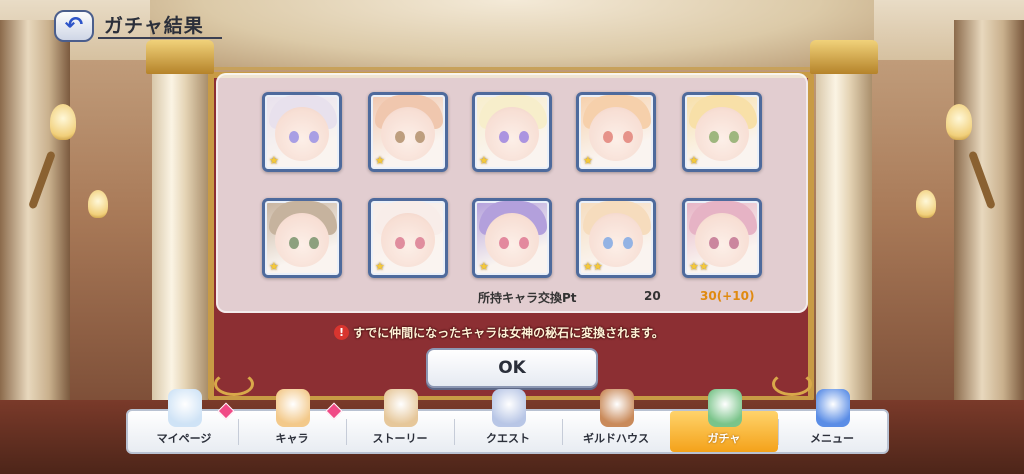 Image resolution: width=1024 pixels, height=474 pixels. What do you see at coordinates (302, 132) in the screenshot?
I see `character-card-1: ★` at bounding box center [302, 132].